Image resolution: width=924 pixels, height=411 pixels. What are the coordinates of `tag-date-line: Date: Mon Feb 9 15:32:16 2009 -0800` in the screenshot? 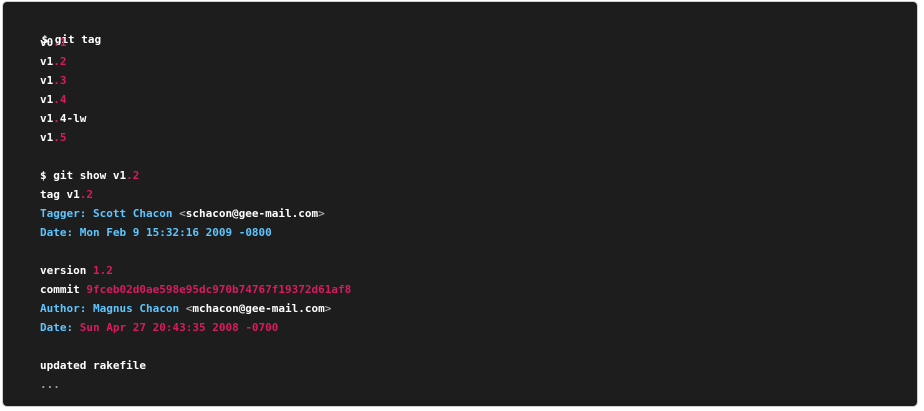 It's located at (156, 233).